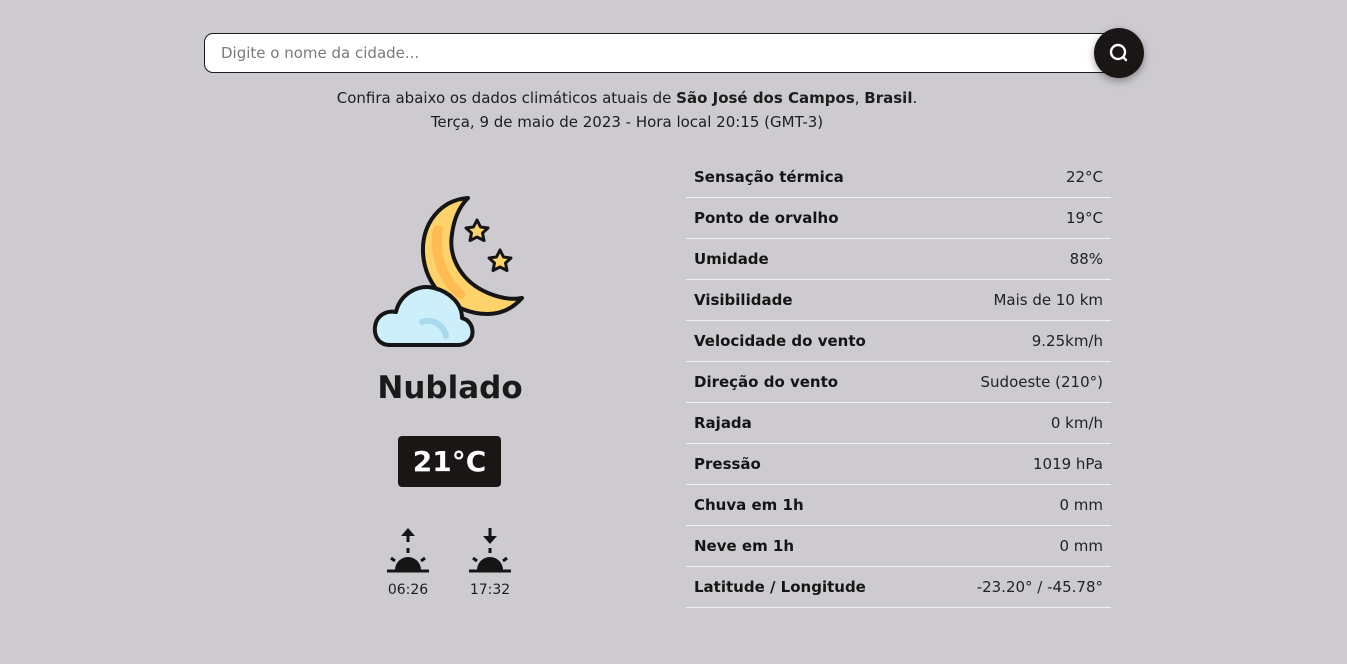  I want to click on detail-row-wind-direction: Direção do vento Sudoeste (210°), so click(898, 382).